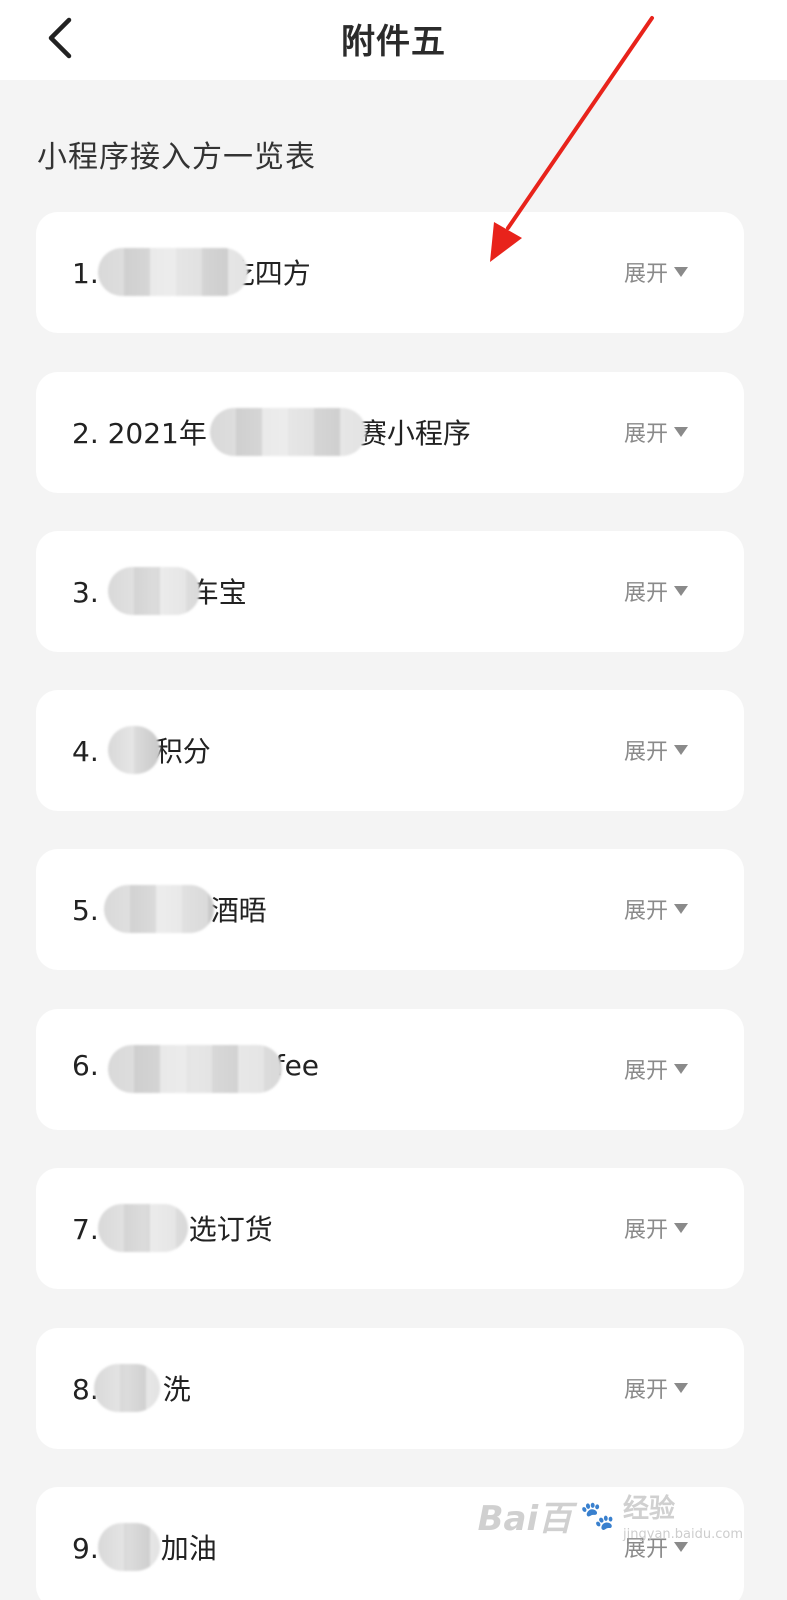 The height and width of the screenshot is (1600, 787). Describe the element at coordinates (390, 1388) in the screenshot. I see `list-item: 8. 洗 展开` at that location.